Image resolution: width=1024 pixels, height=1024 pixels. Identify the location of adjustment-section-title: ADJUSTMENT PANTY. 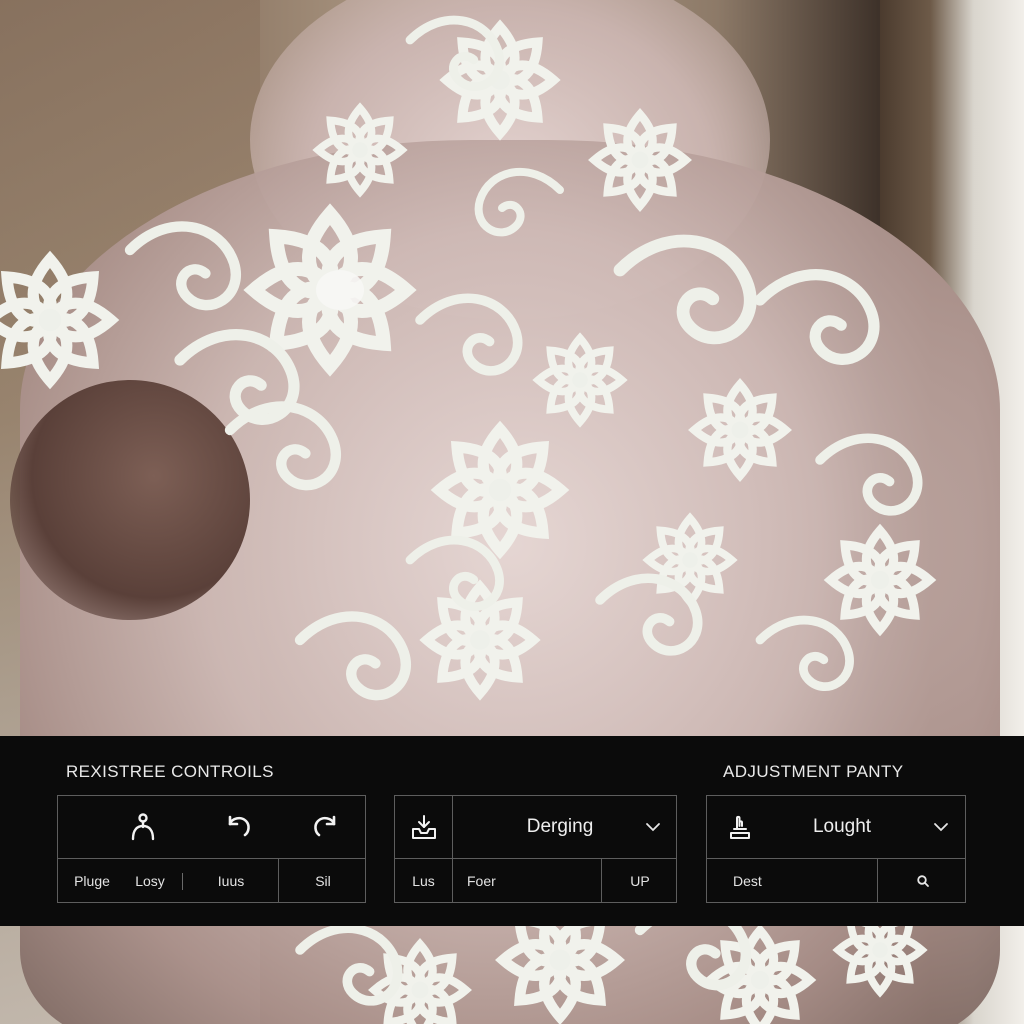
(813, 771).